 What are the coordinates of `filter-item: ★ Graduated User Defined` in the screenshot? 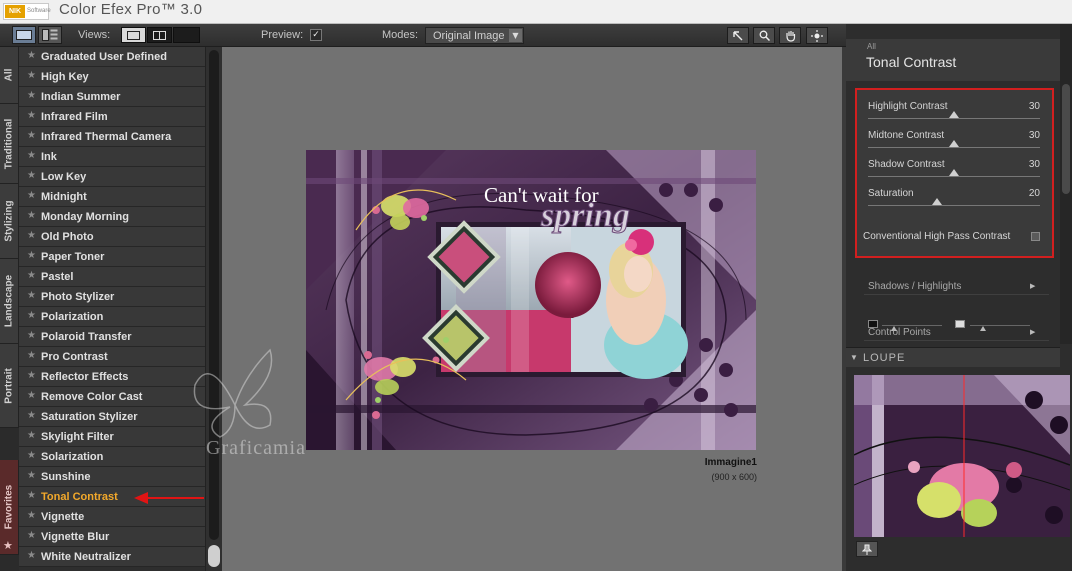 It's located at (112, 57).